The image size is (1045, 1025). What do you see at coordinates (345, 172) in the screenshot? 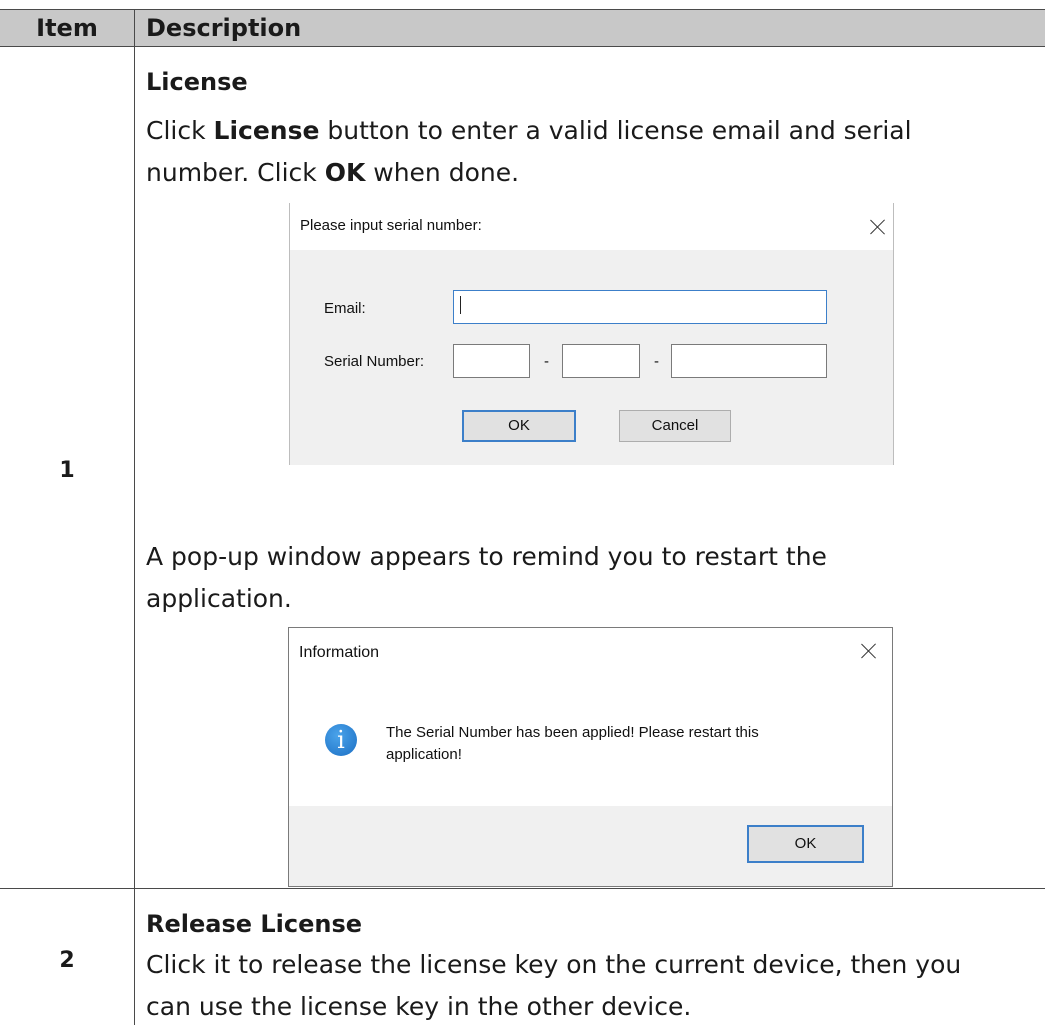
I see `row-1-line-2-bold: OK` at bounding box center [345, 172].